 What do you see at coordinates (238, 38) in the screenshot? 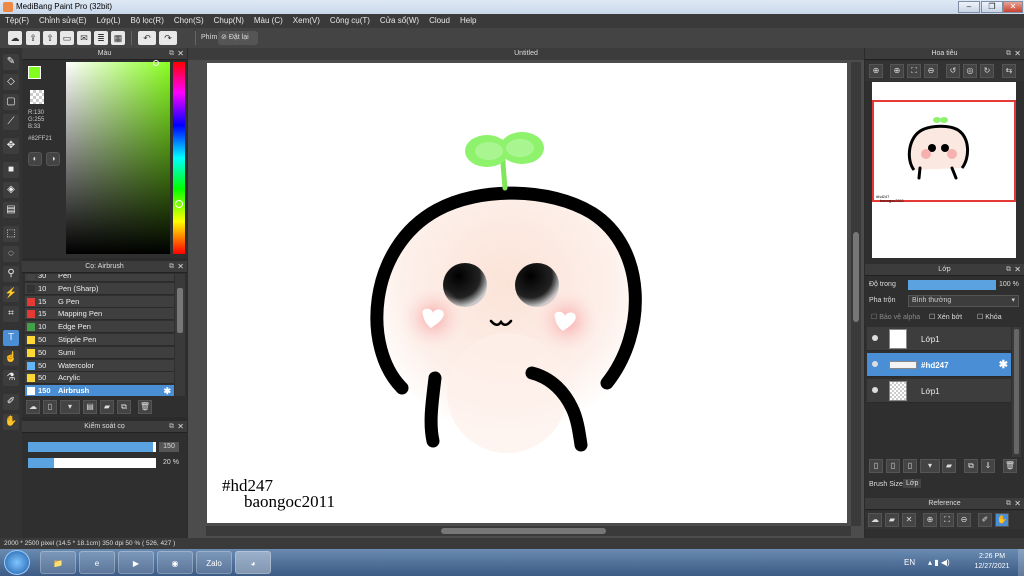
I see `reset-button: ⊘ Đặt lại` at bounding box center [238, 38].